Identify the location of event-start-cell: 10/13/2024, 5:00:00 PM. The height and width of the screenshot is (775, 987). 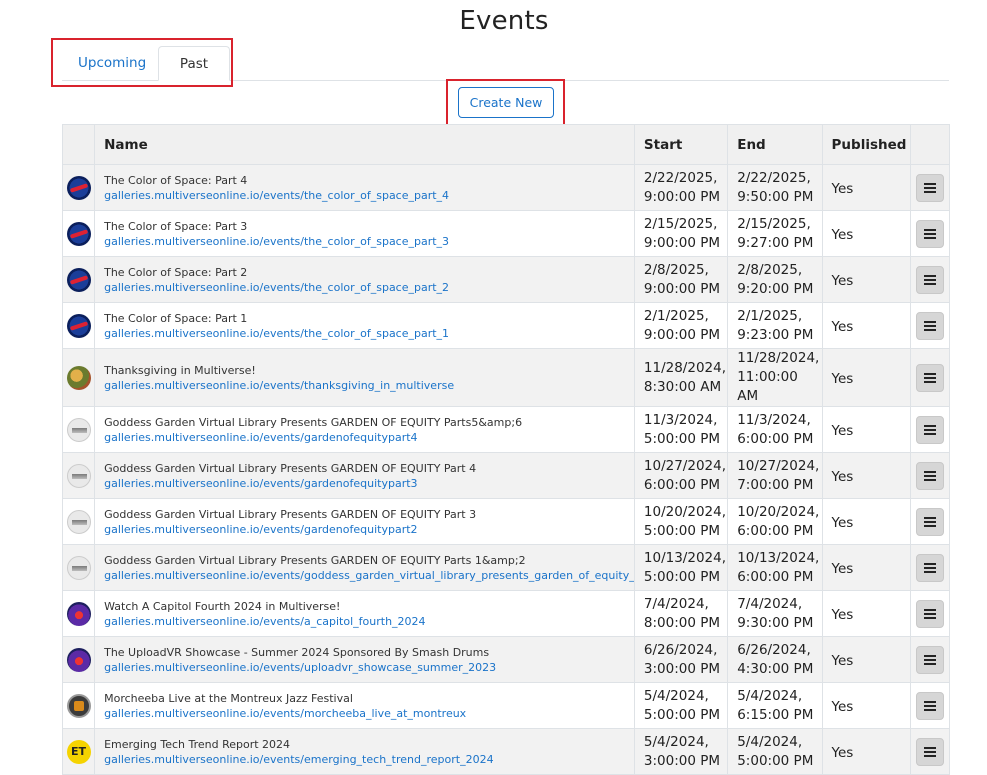
(681, 567).